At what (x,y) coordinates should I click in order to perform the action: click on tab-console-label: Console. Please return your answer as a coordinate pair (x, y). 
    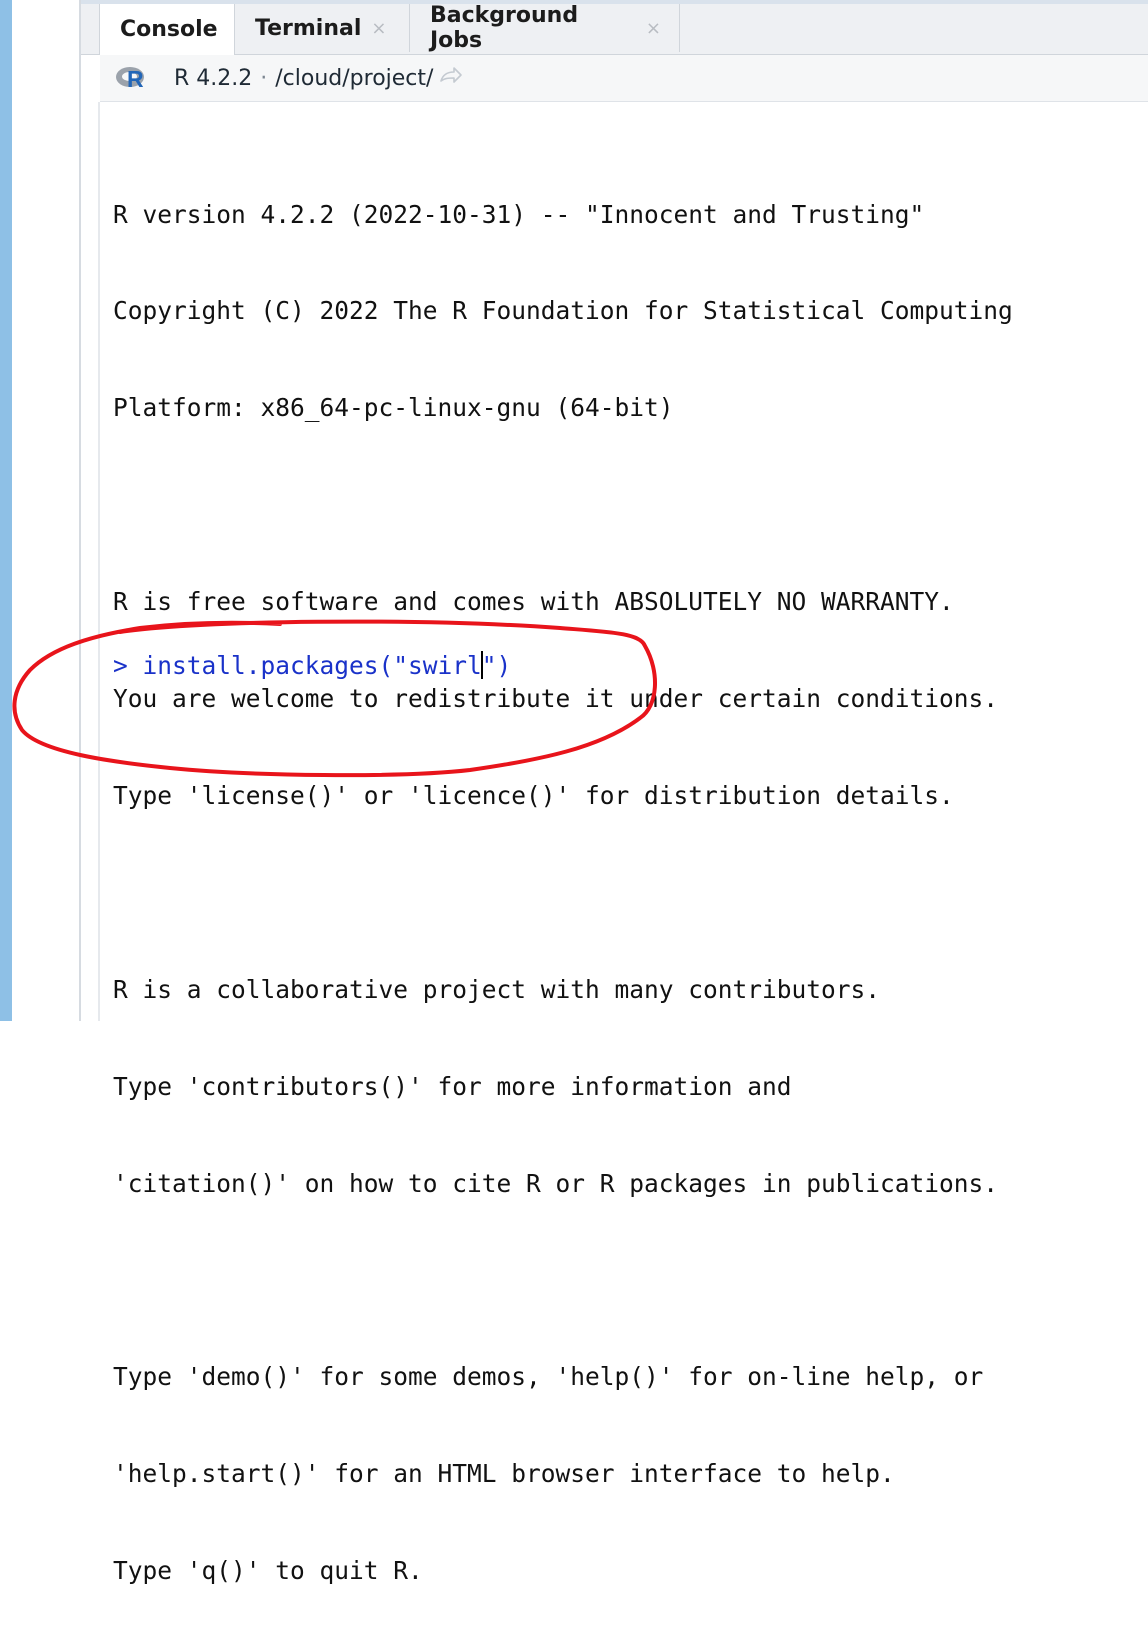
    Looking at the image, I should click on (169, 29).